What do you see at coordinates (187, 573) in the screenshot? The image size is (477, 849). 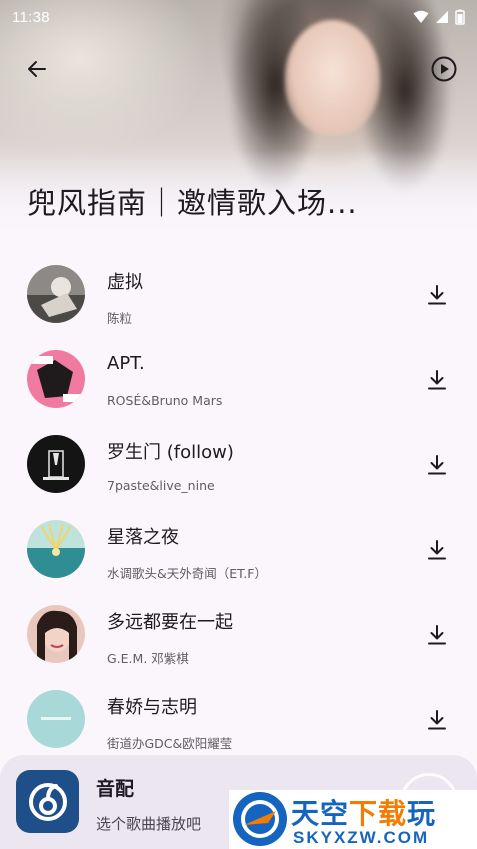 I see `song-artist: 水调歌头&天外奇闻（ET.F）` at bounding box center [187, 573].